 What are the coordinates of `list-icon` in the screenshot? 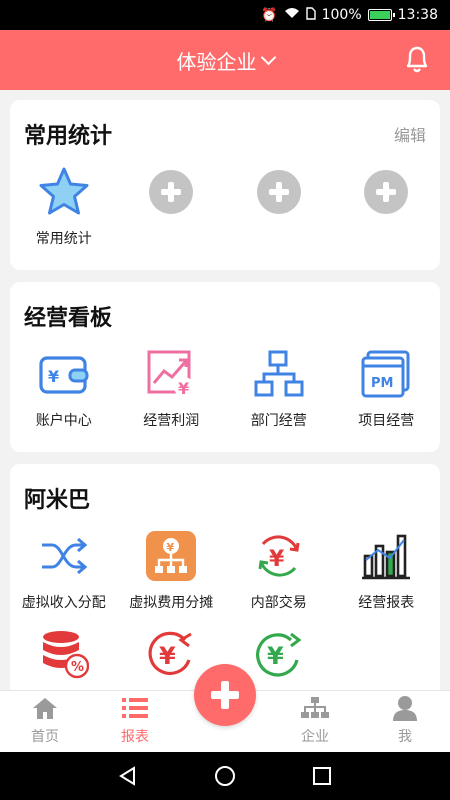 It's located at (135, 708).